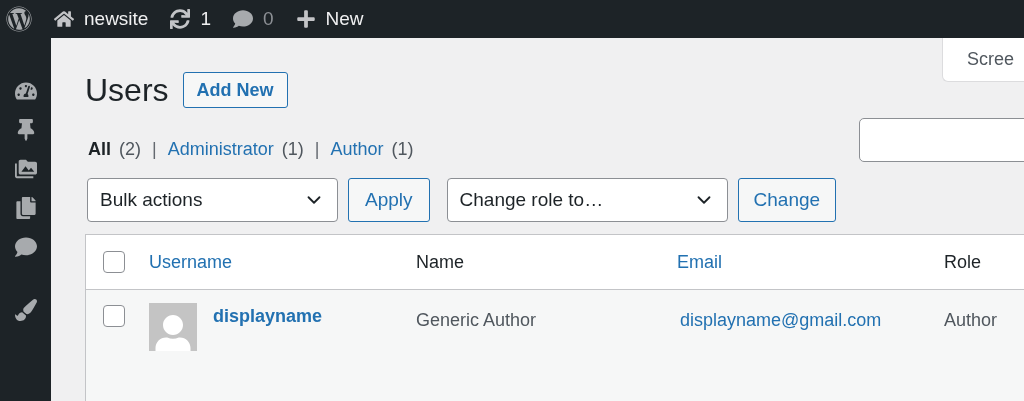 The width and height of the screenshot is (1024, 401). I want to click on site-menu-item: newsite, so click(101, 19).